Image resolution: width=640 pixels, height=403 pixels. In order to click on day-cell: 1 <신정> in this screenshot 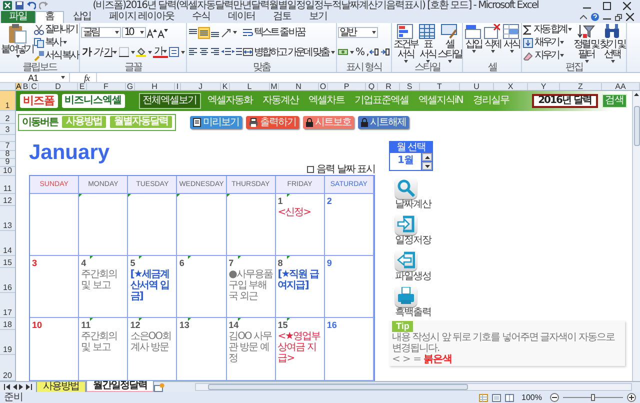, I will do `click(300, 225)`.